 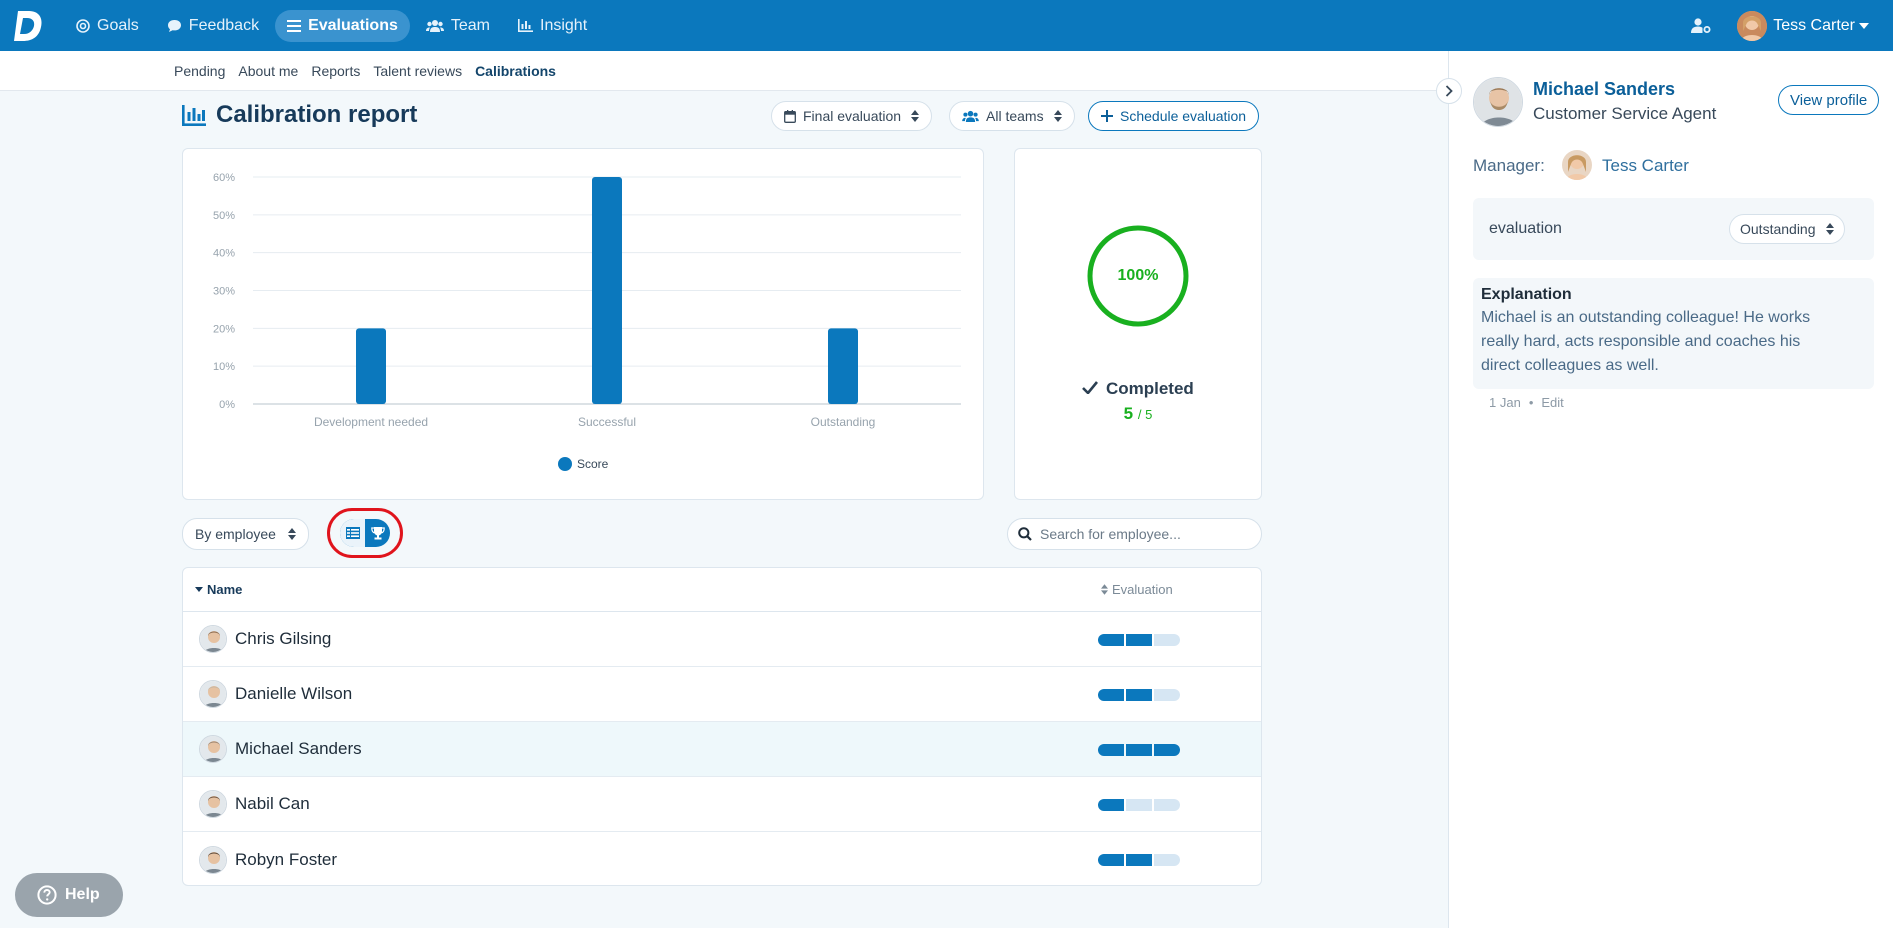 What do you see at coordinates (607, 422) in the screenshot?
I see `x-tick-label: Successful` at bounding box center [607, 422].